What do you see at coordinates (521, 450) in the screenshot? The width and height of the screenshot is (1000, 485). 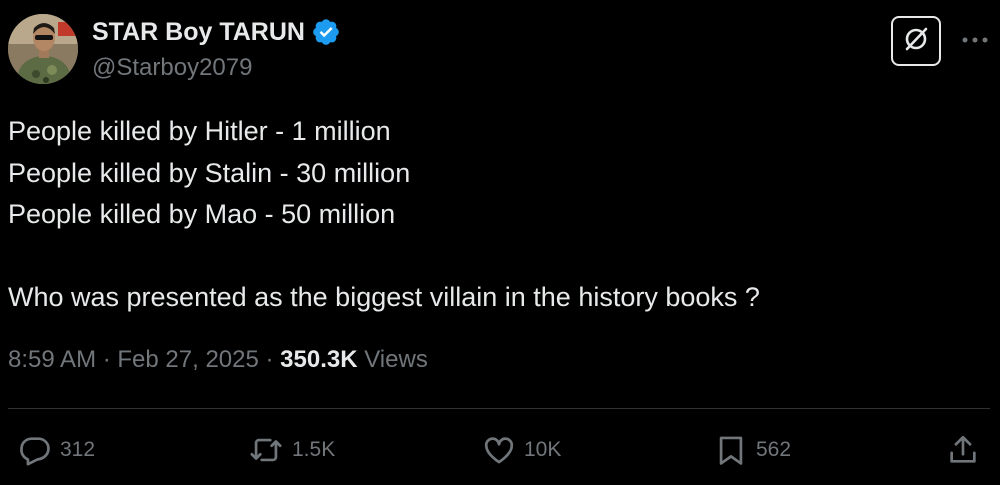 I see `like-button: 10K` at bounding box center [521, 450].